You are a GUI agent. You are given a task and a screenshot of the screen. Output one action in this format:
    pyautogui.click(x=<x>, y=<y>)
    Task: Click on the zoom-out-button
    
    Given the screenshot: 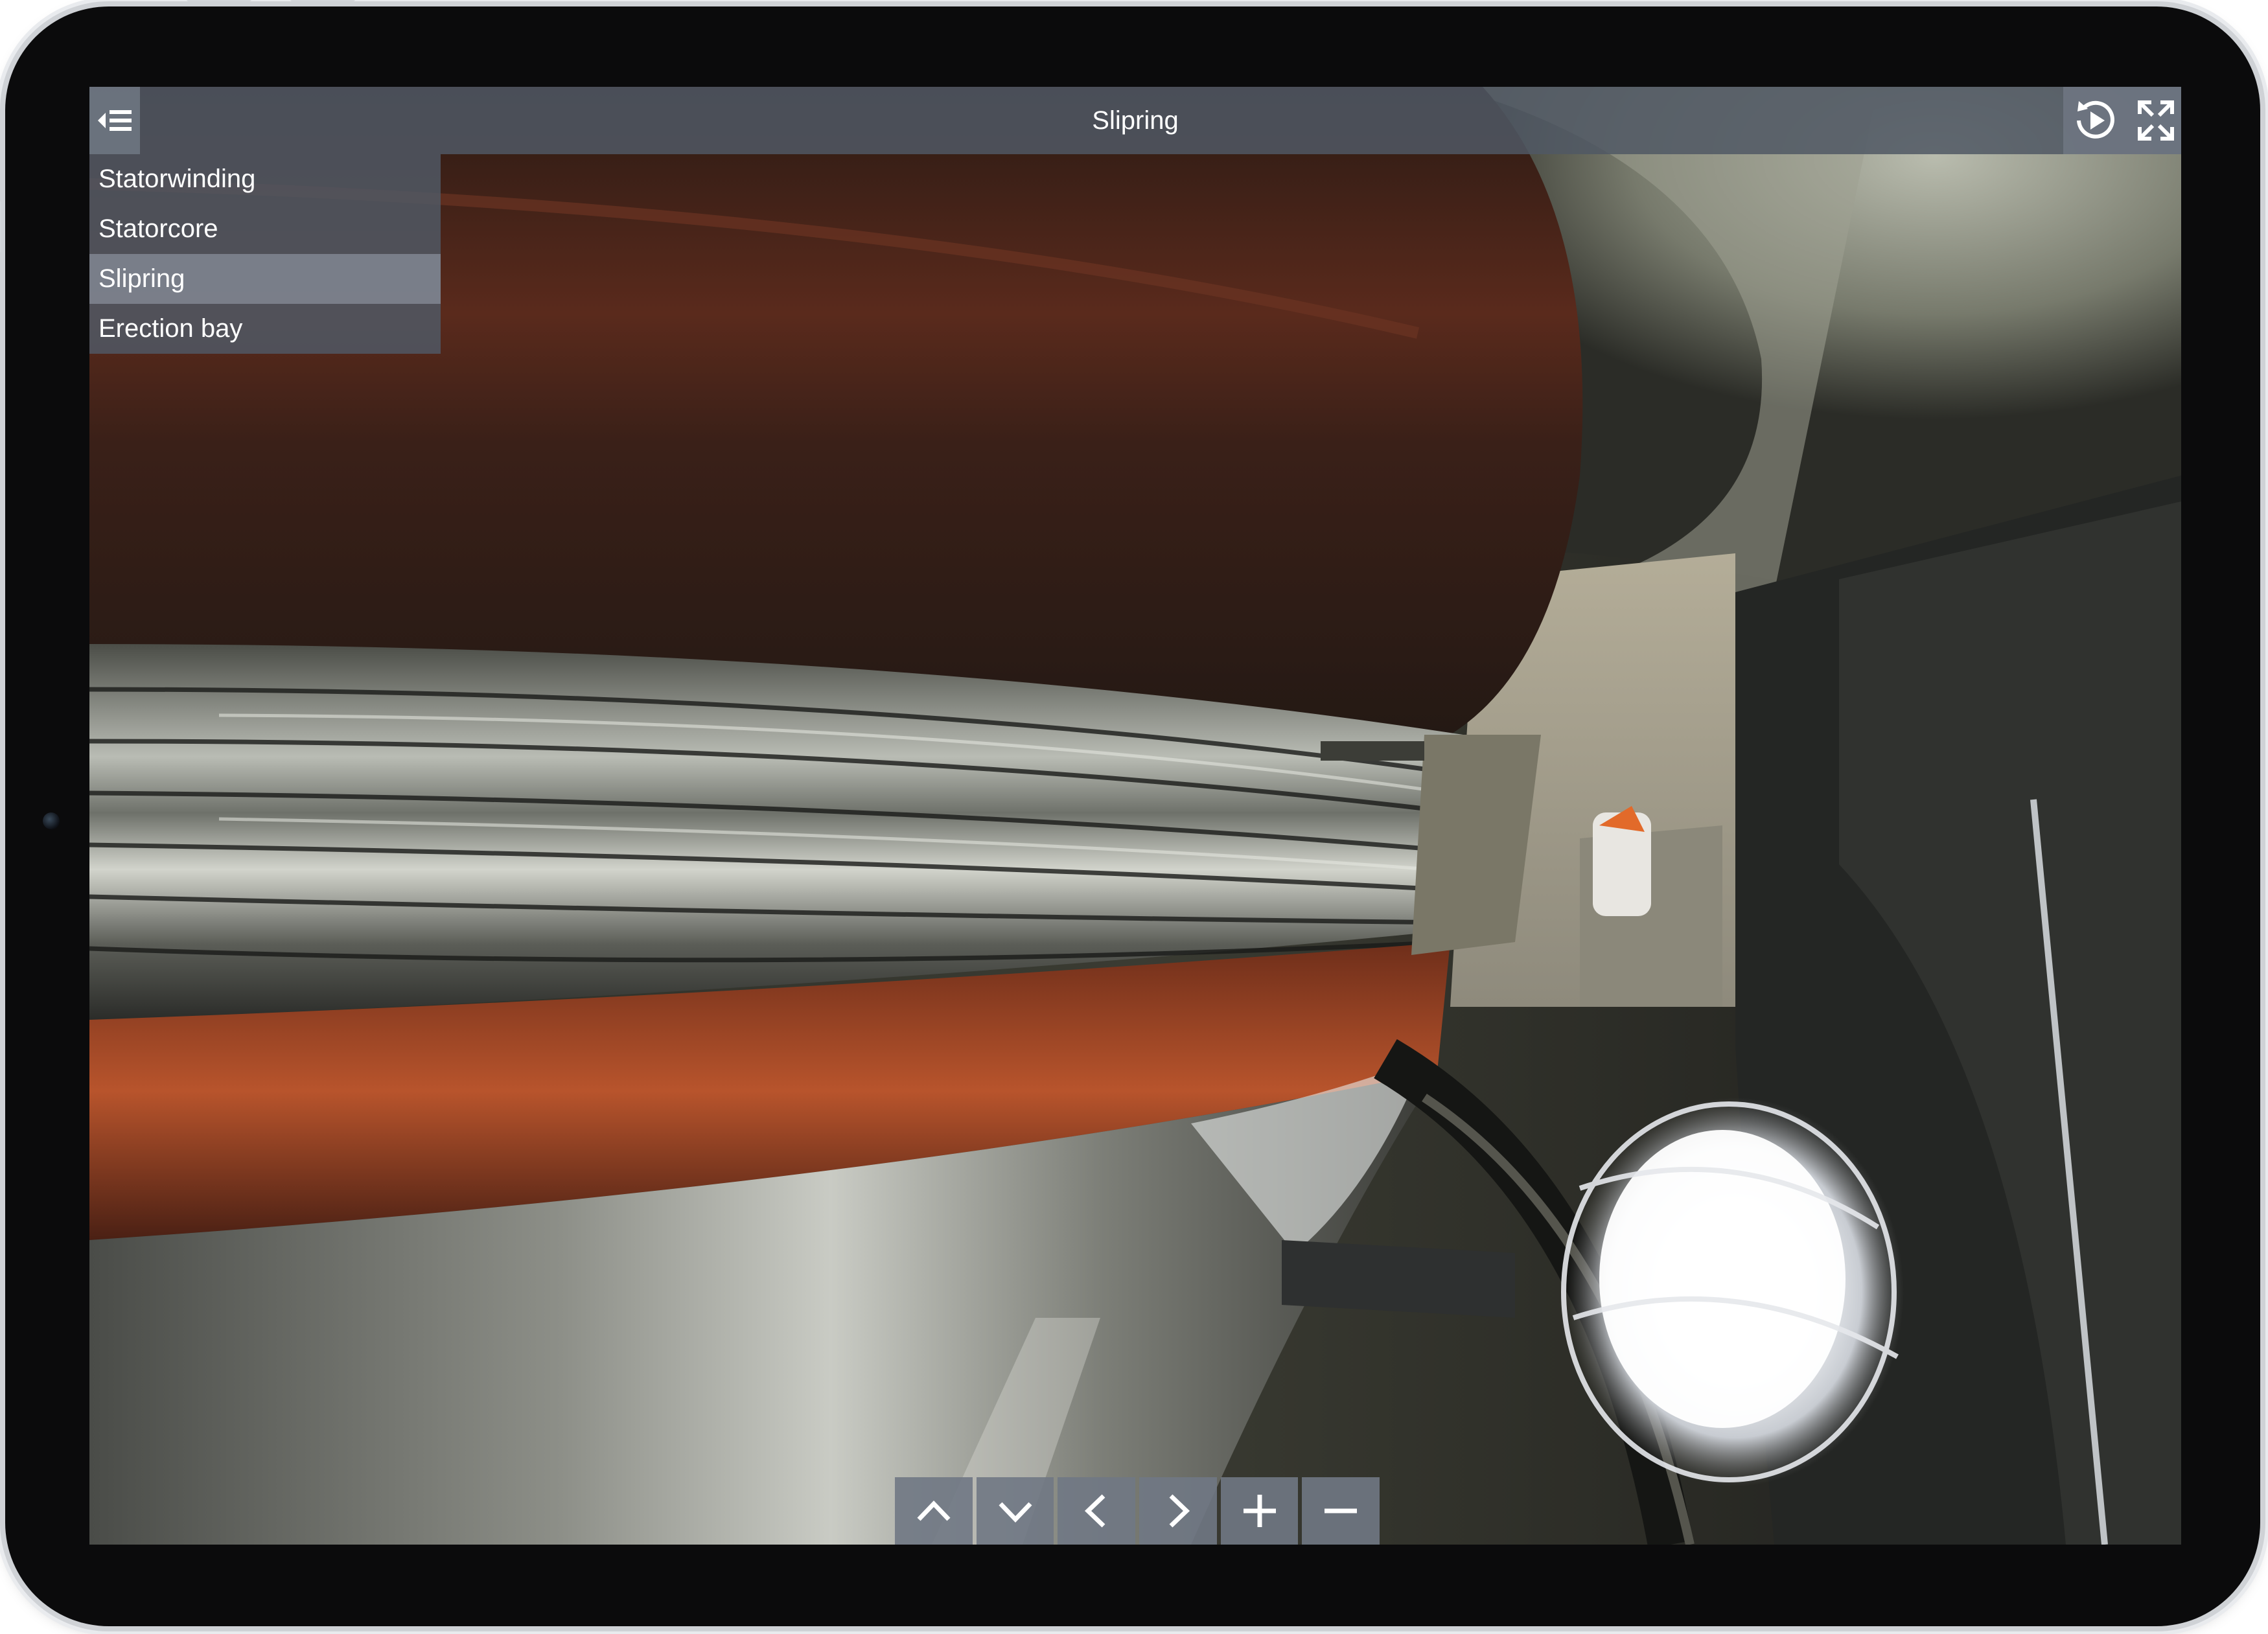 What is the action you would take?
    pyautogui.click(x=1341, y=1511)
    